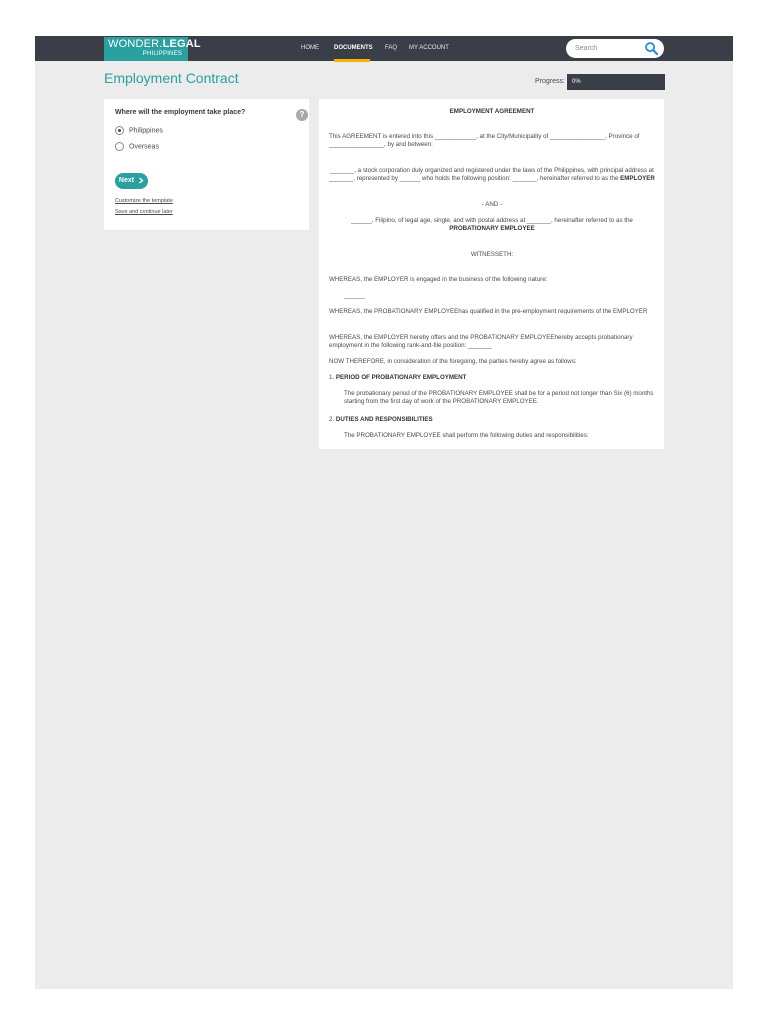 The width and height of the screenshot is (768, 1024). Describe the element at coordinates (141, 180) in the screenshot. I see `chevron-right-icon` at that location.